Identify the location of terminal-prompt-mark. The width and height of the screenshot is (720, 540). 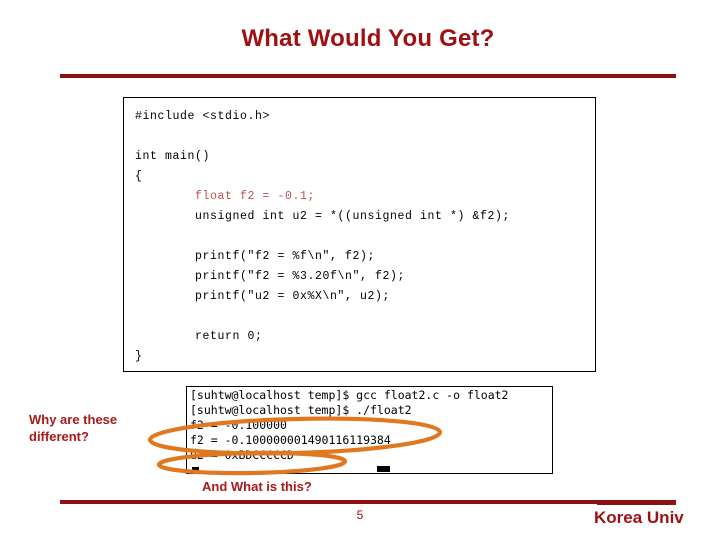
(195, 469).